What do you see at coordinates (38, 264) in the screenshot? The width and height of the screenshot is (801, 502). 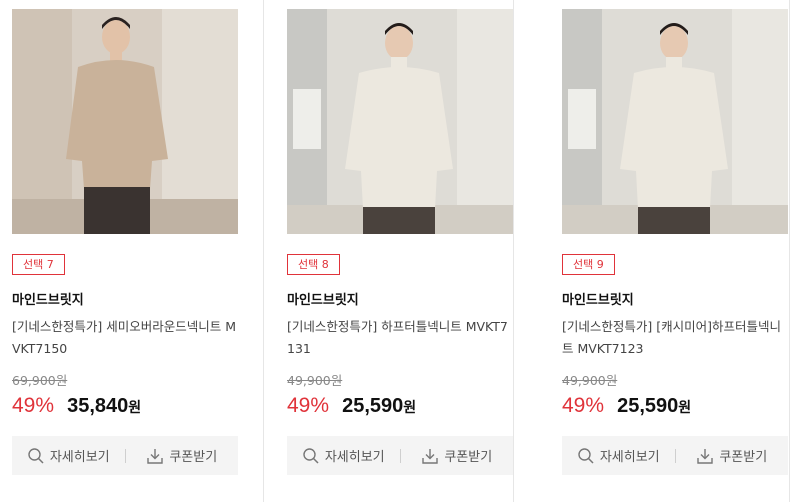 I see `choice-badge: 선택 7` at bounding box center [38, 264].